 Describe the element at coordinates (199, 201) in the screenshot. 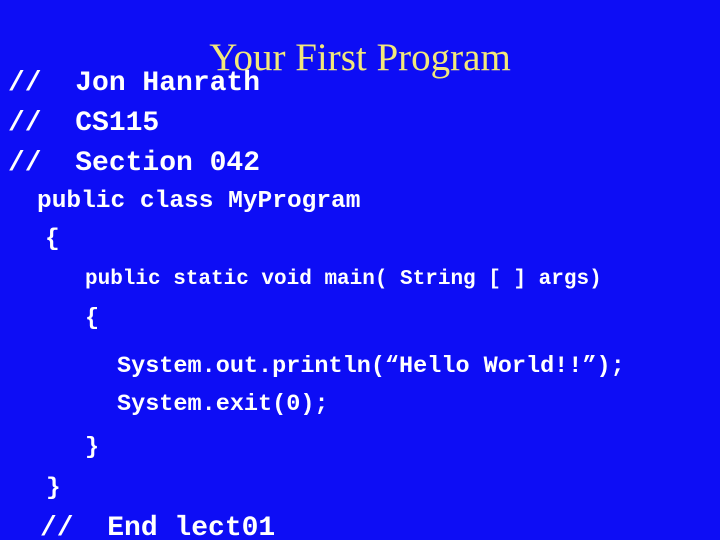

I see `code-line-class-declaration: public class MyProgram` at that location.